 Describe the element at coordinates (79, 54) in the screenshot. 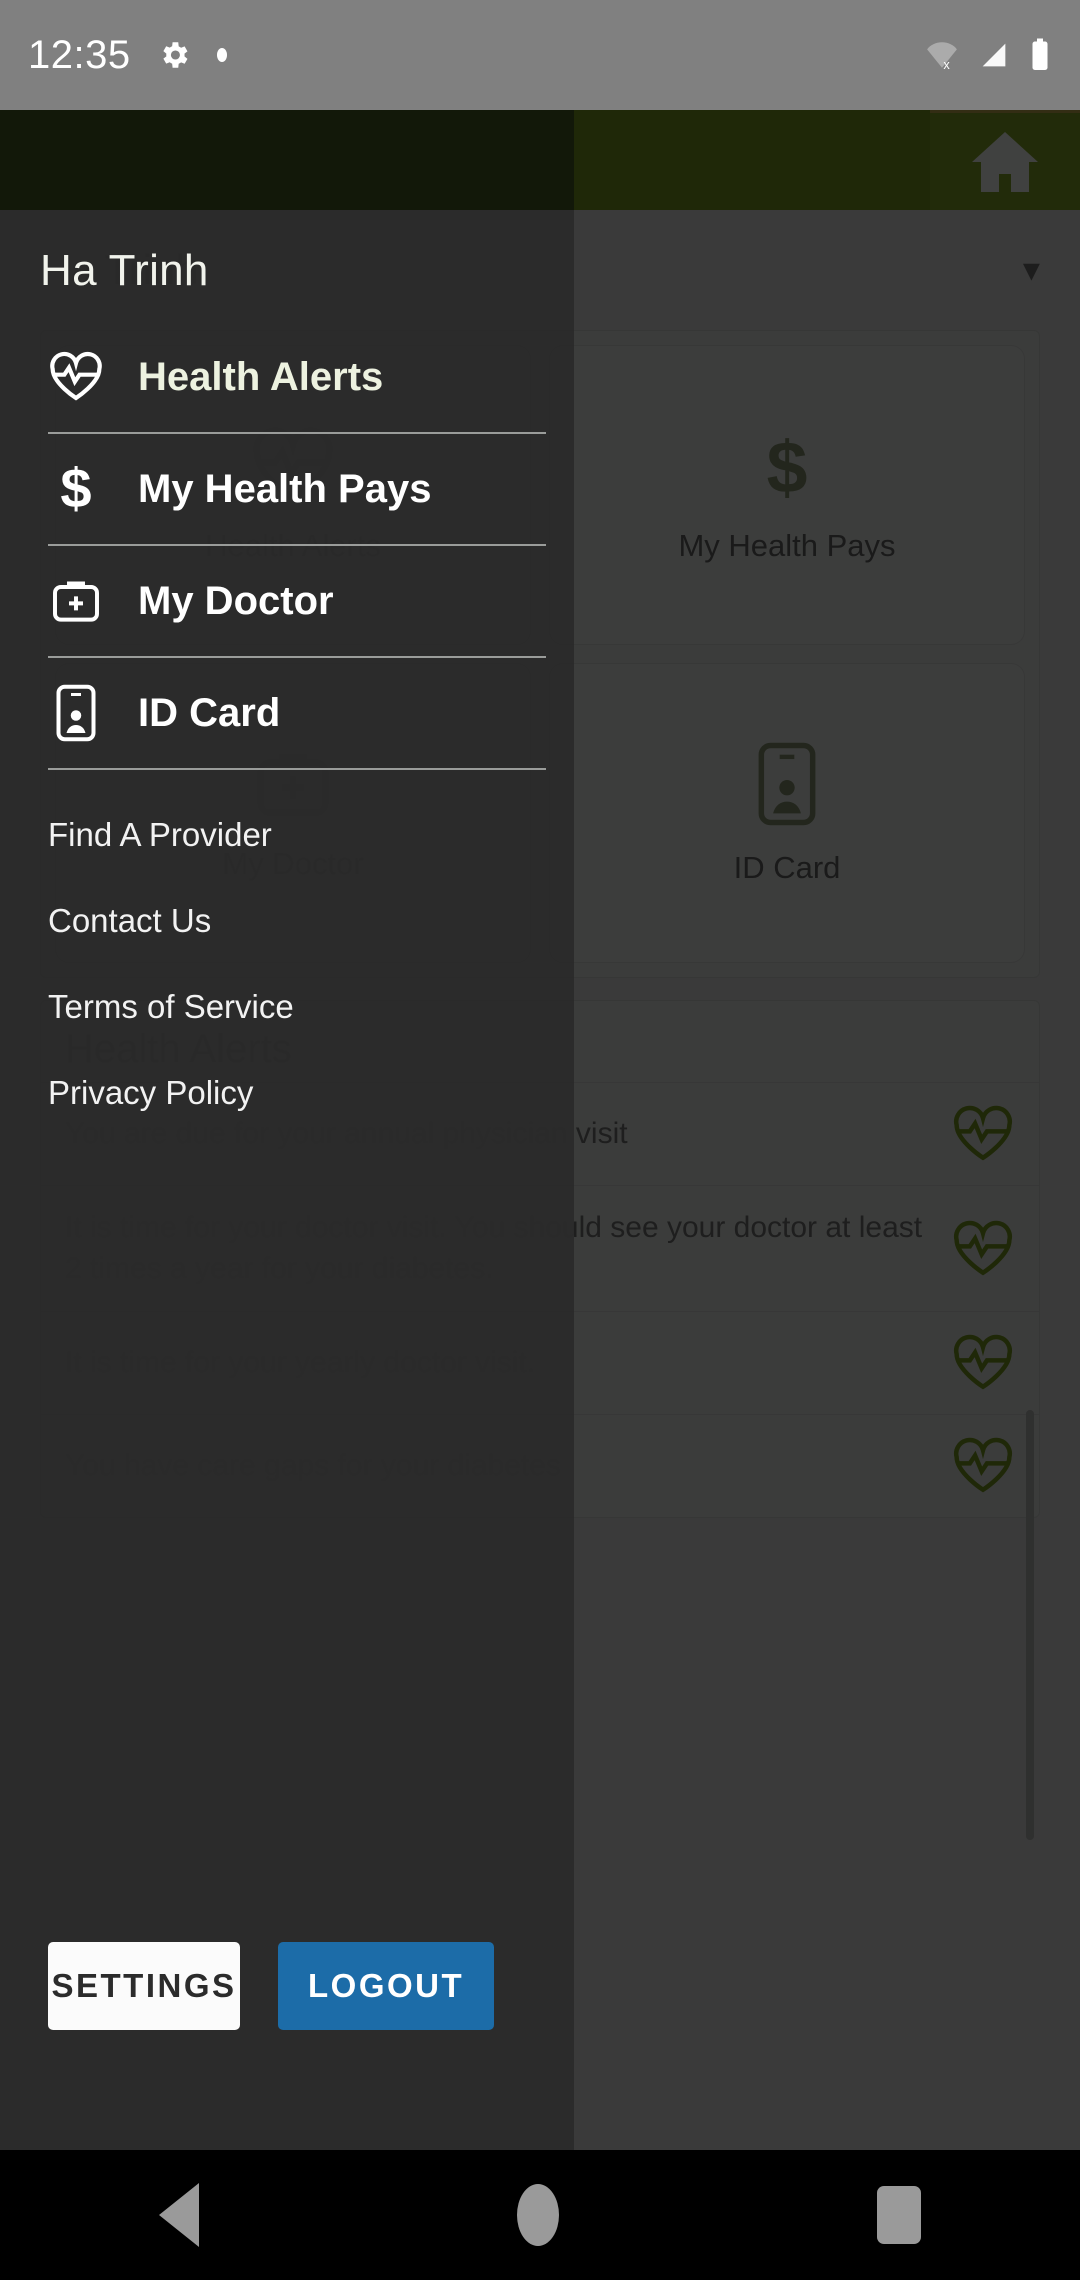

I see `status-bar-clock: 12:35` at that location.